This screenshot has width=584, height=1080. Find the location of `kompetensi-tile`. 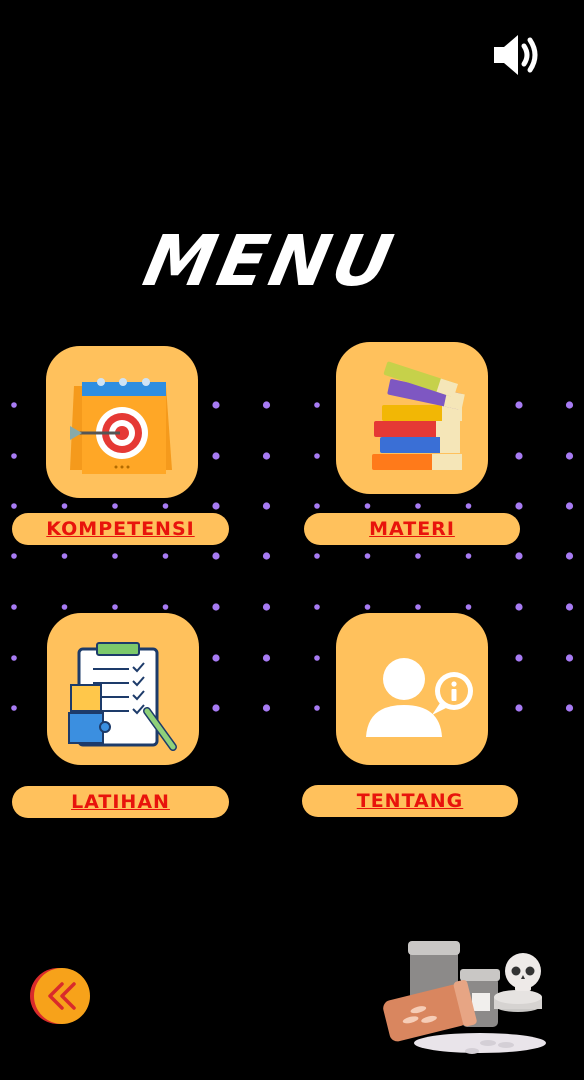

kompetensi-tile is located at coordinates (122, 422).